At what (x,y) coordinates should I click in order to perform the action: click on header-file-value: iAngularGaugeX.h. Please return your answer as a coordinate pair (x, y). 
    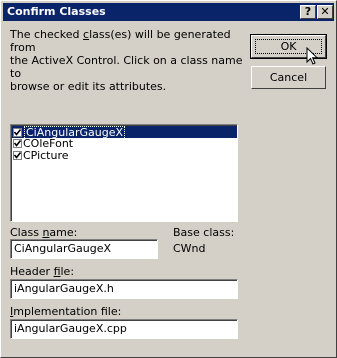
    Looking at the image, I should click on (124, 289).